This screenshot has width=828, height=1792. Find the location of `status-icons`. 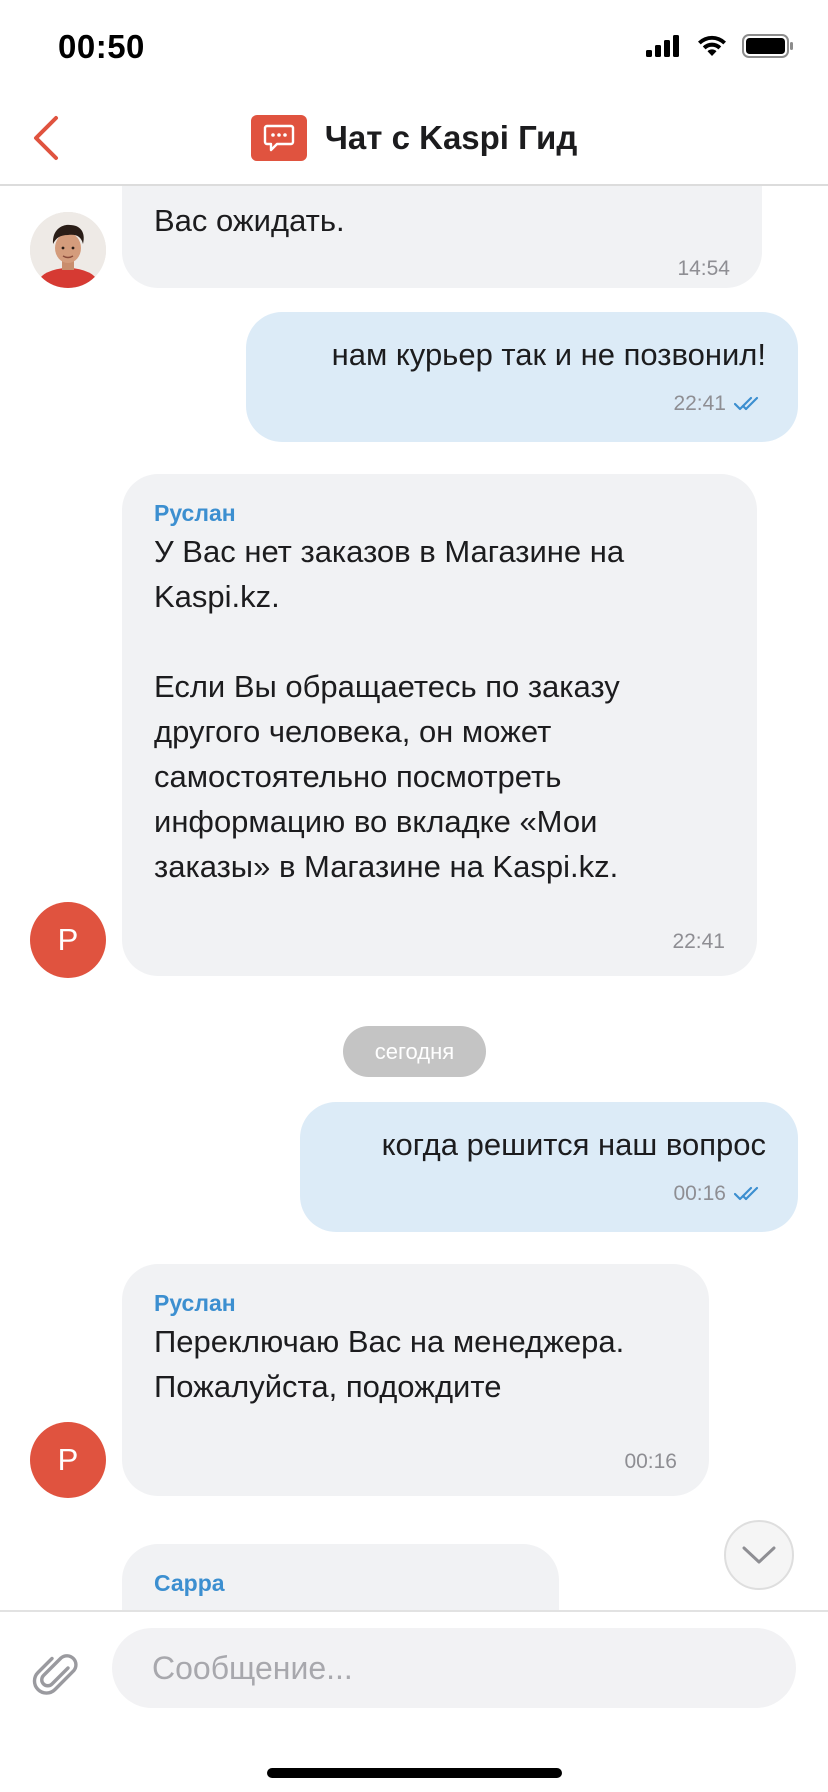

status-icons is located at coordinates (720, 46).